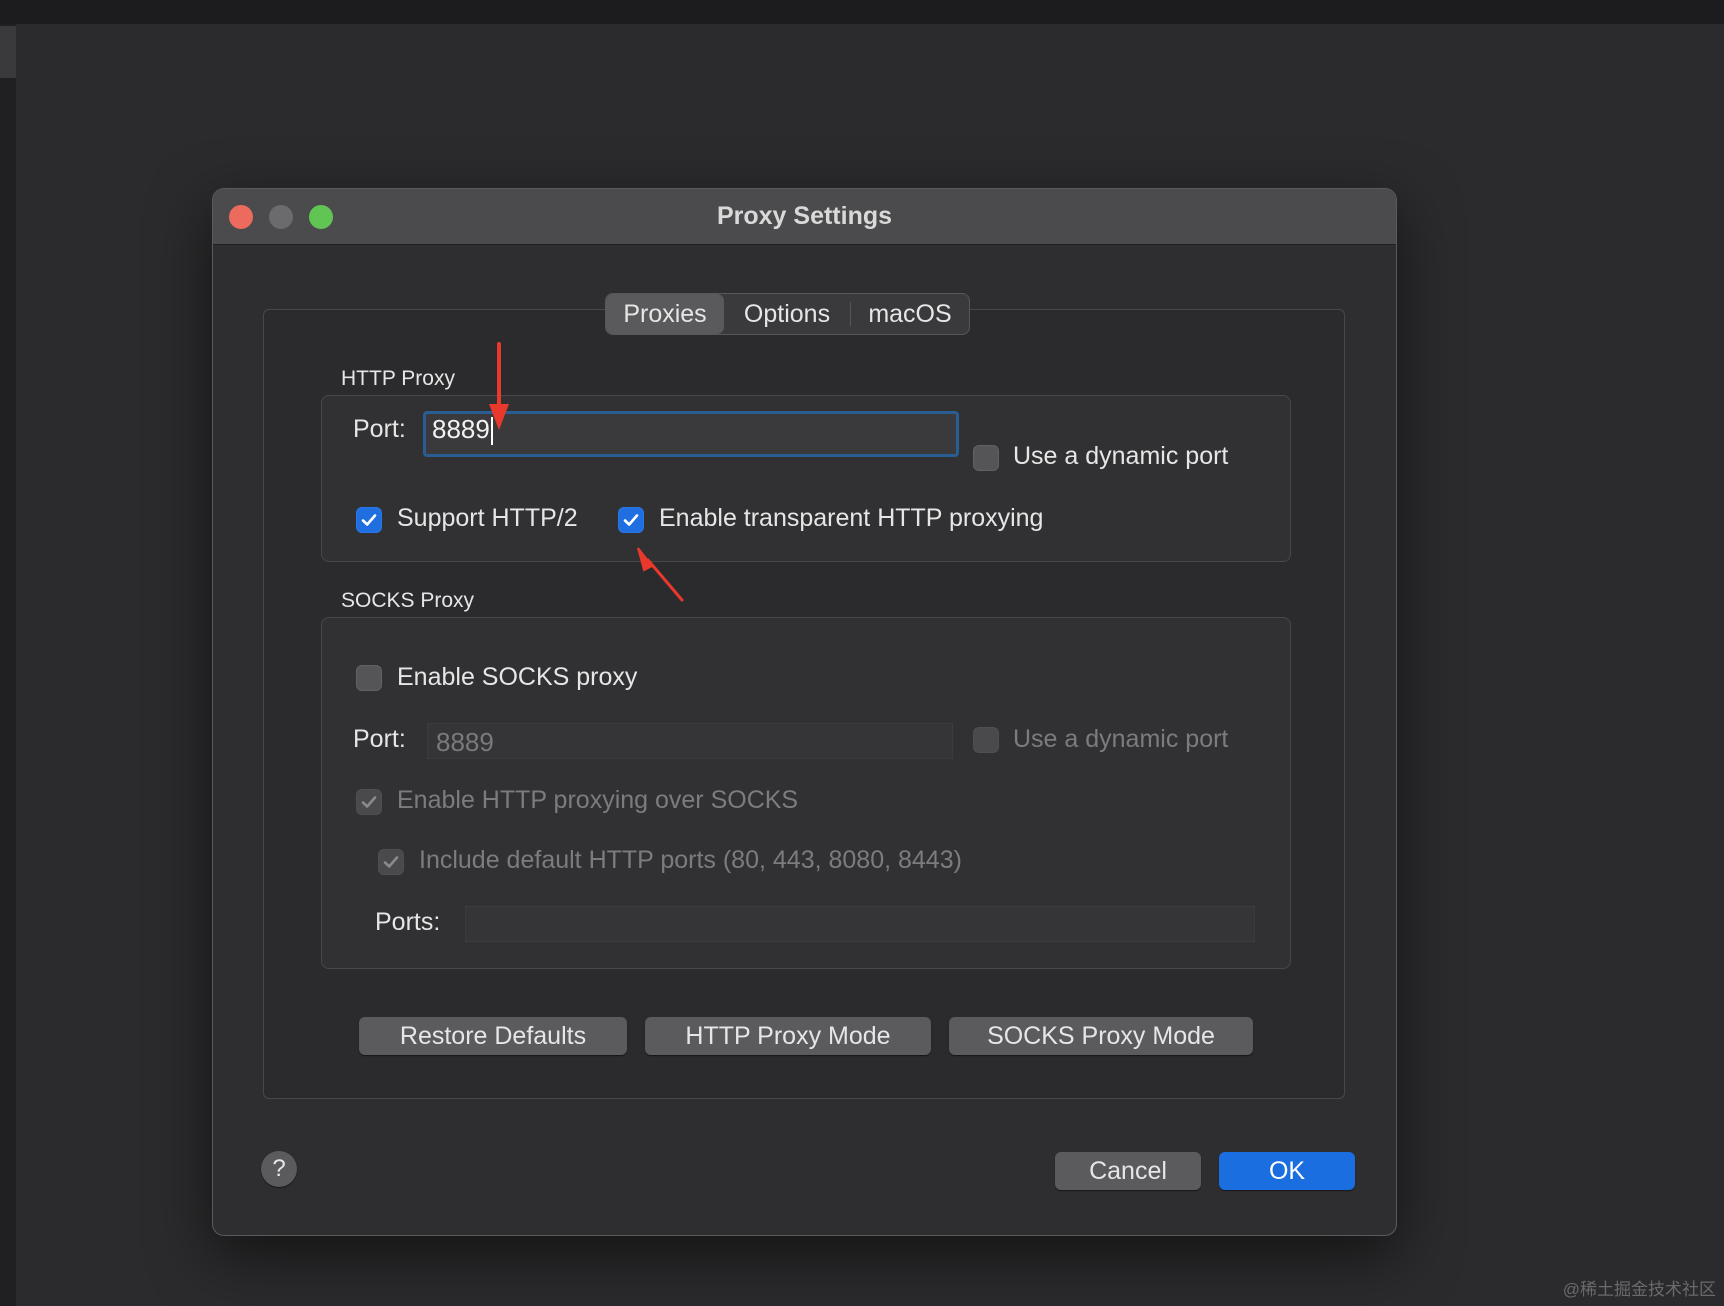  I want to click on title-bar: Proxy Settings, so click(804, 217).